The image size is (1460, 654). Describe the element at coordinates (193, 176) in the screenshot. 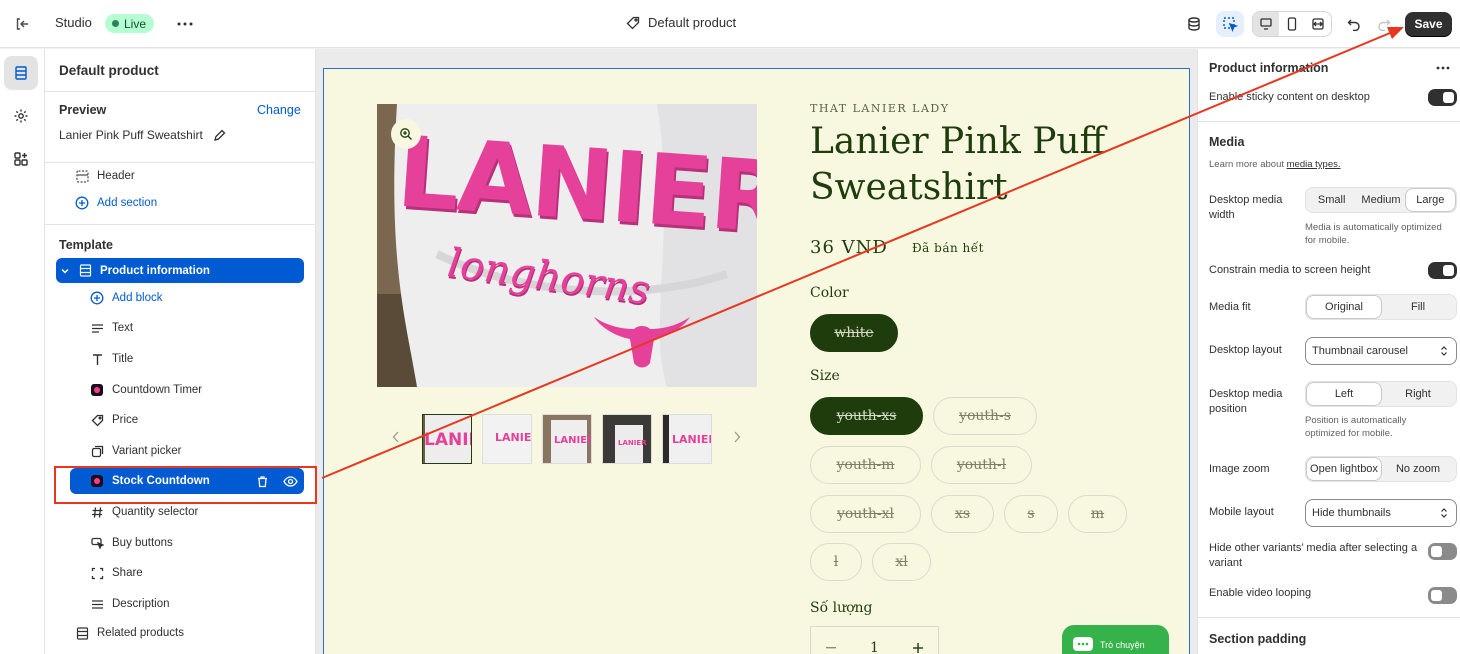

I see `section-header: Header` at that location.